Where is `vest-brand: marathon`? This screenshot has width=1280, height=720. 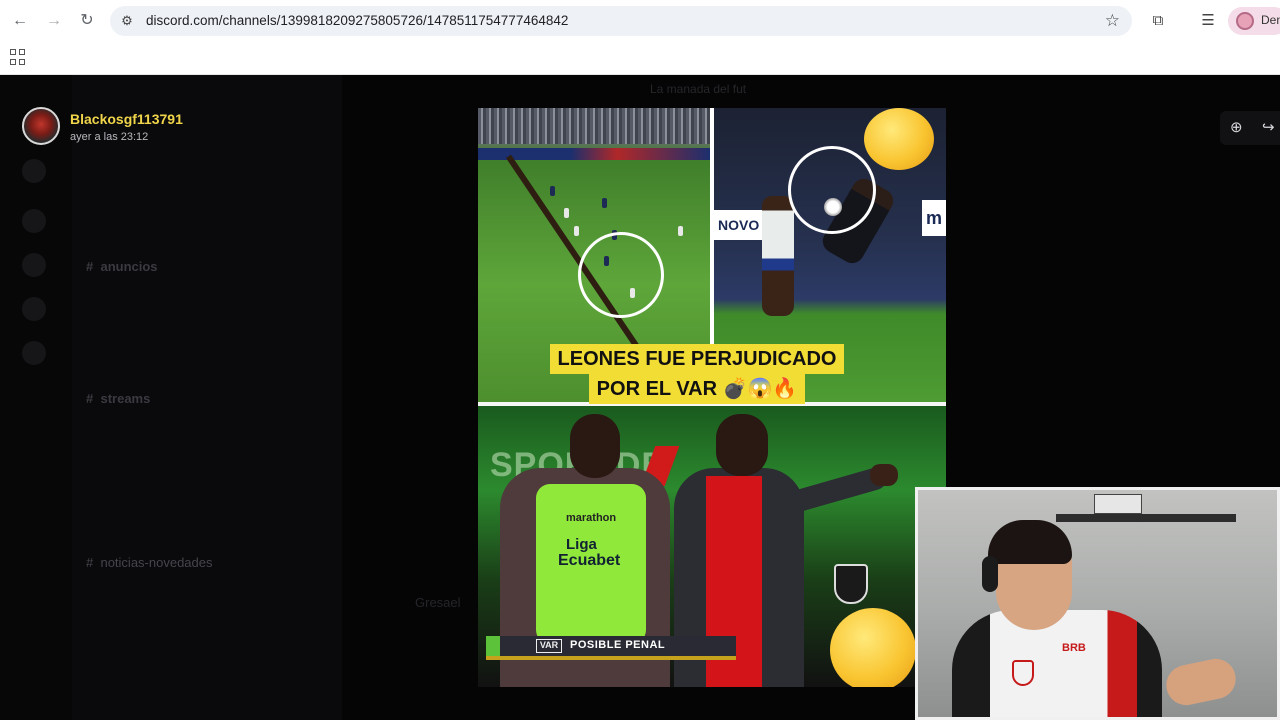
vest-brand: marathon is located at coordinates (591, 518).